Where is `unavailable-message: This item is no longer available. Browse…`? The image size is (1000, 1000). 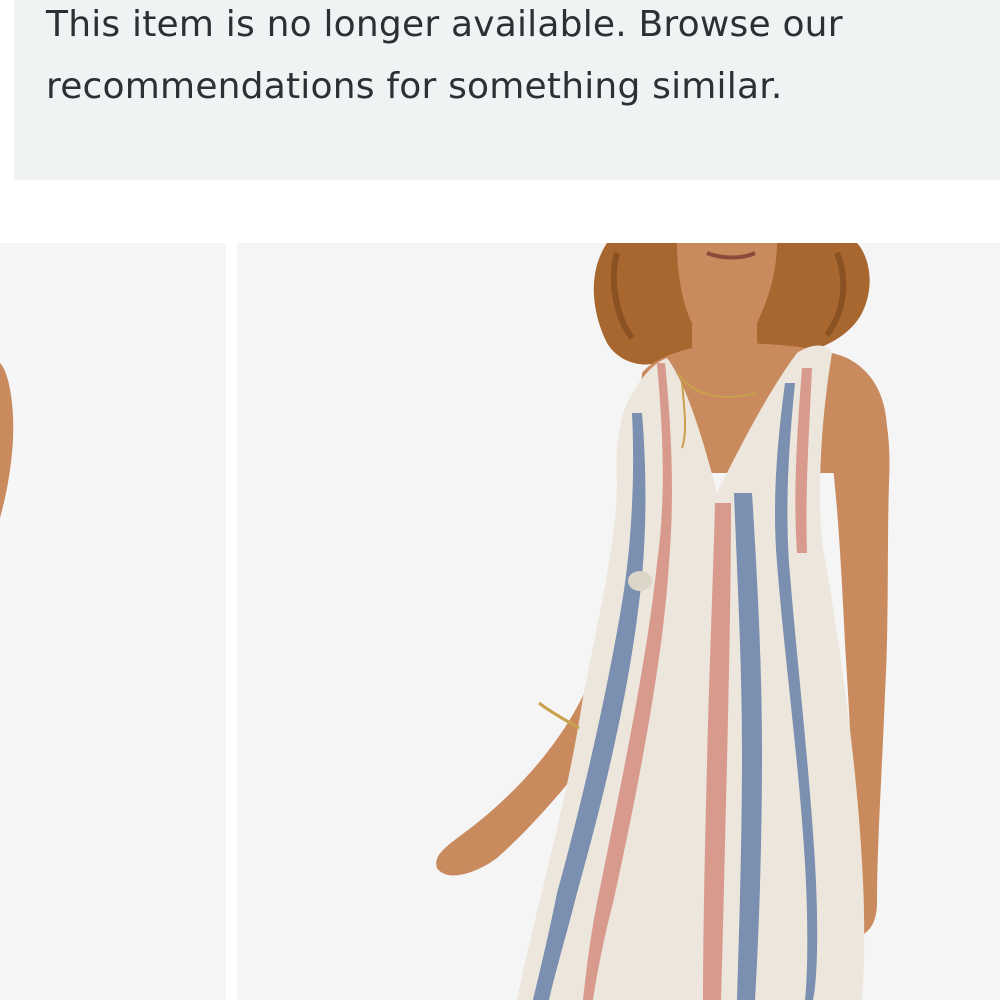
unavailable-message: This item is no longer available. Browse… is located at coordinates (444, 55).